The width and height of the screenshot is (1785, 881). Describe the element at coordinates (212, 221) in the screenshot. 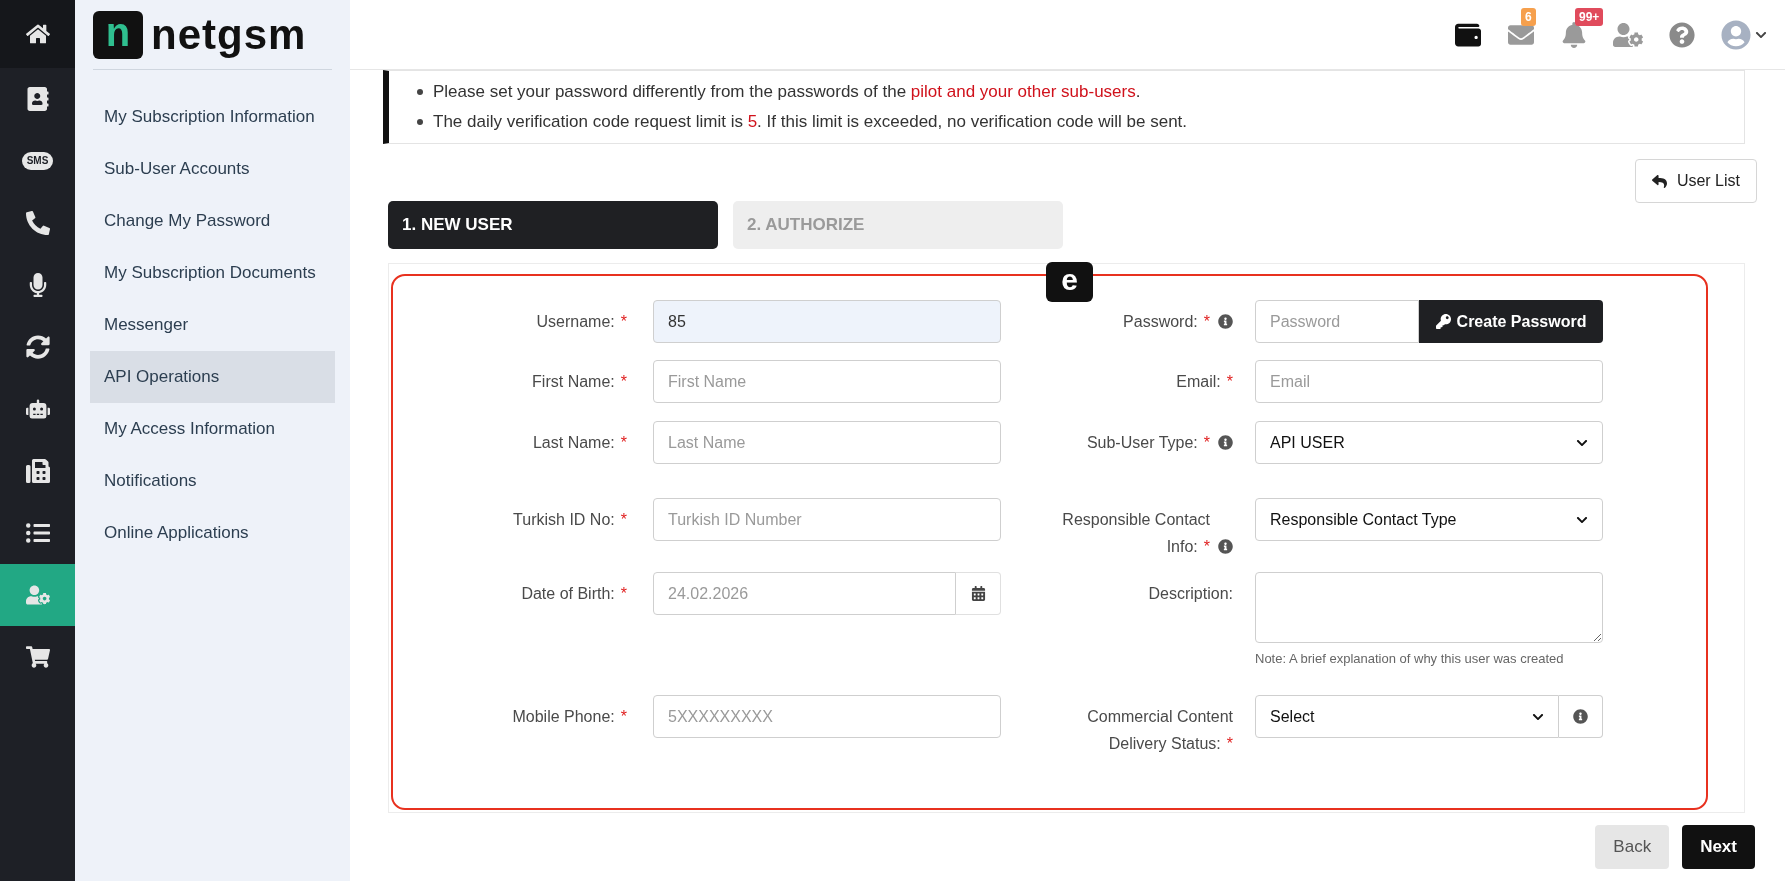

I see `sidebar-item: Change My Password` at that location.